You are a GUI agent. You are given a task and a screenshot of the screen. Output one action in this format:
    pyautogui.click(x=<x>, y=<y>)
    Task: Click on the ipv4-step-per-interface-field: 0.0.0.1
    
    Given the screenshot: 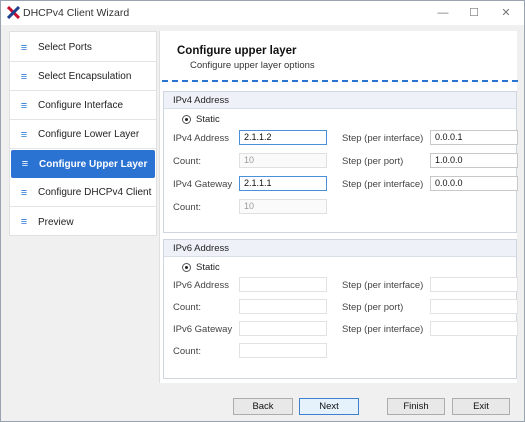 What is the action you would take?
    pyautogui.click(x=474, y=137)
    